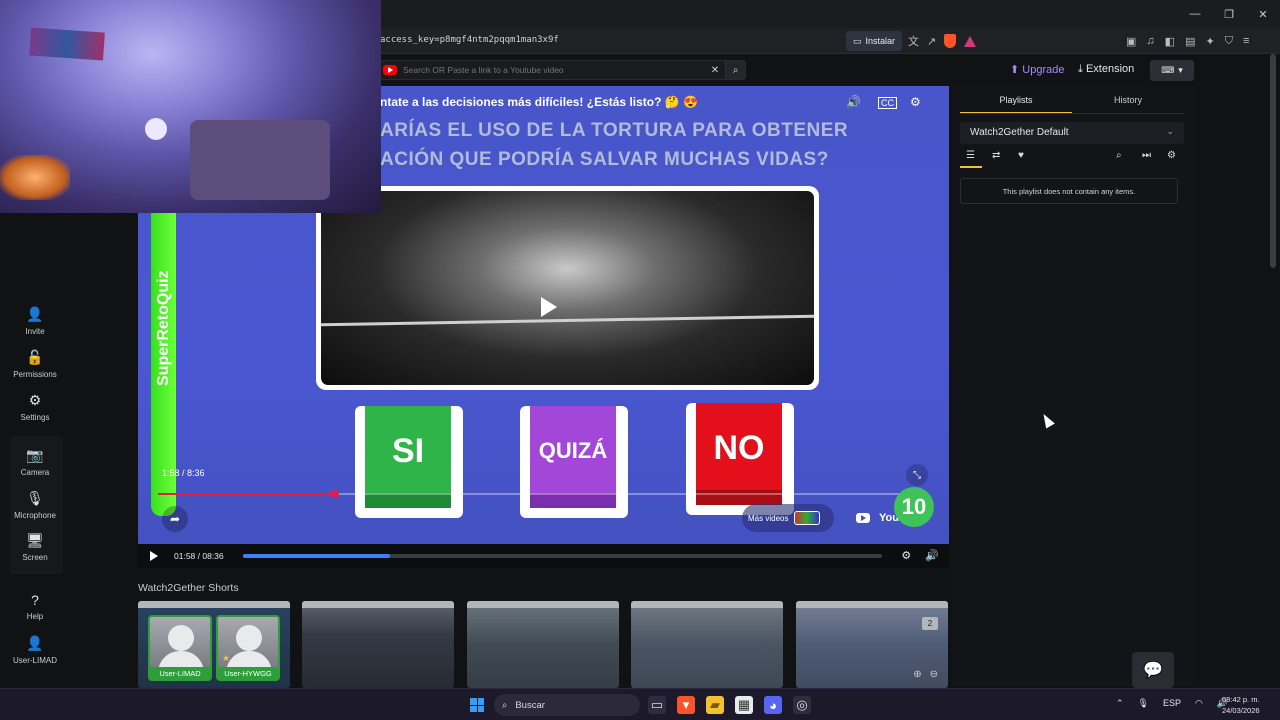  I want to click on screenshot-icon: ▣, so click(1131, 41).